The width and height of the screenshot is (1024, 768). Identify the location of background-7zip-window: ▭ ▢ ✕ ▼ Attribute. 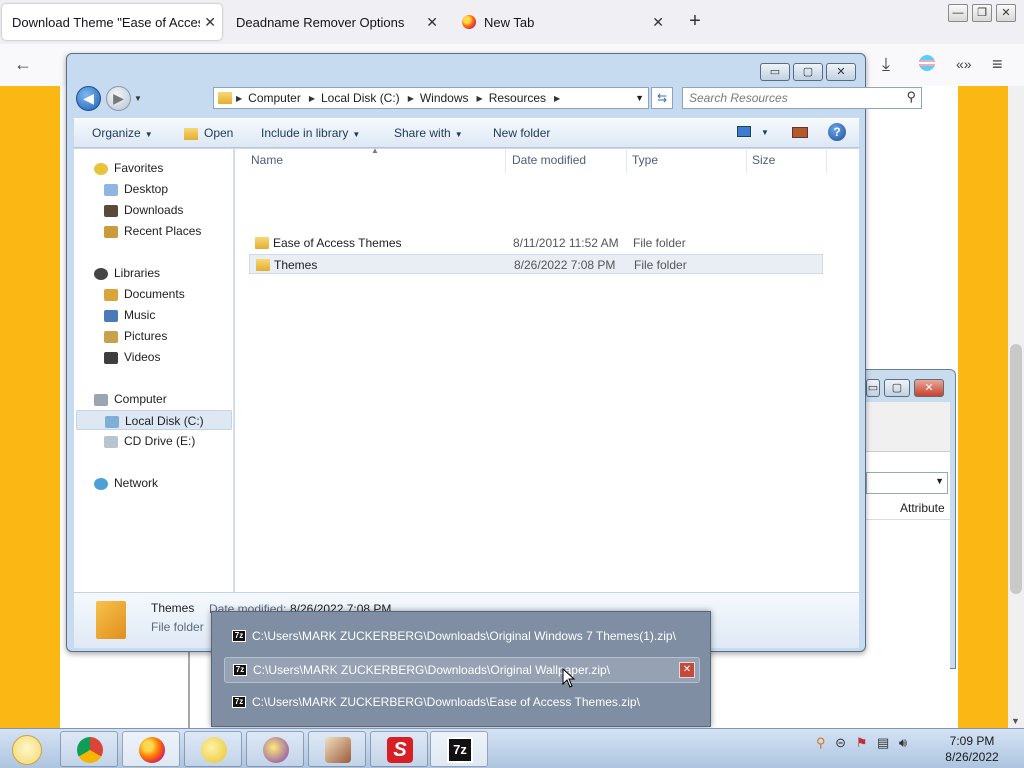
(911, 520).